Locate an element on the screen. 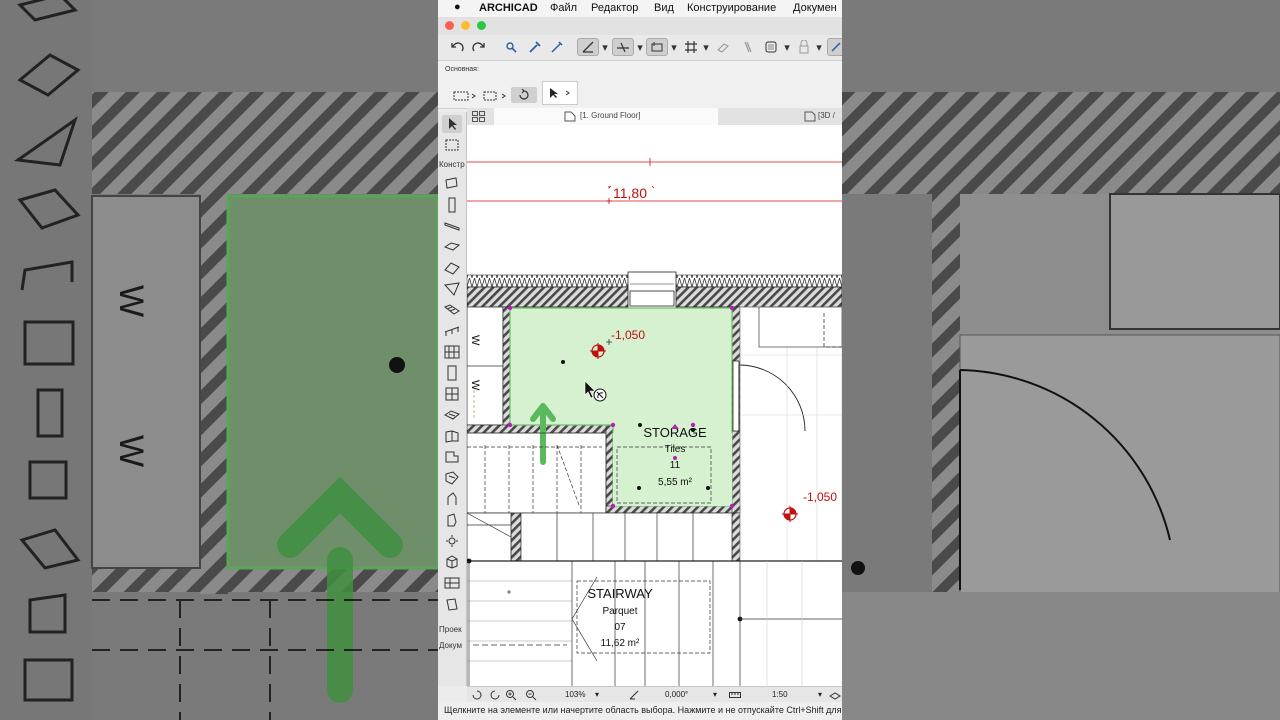  selection-method-button is located at coordinates (465, 96).